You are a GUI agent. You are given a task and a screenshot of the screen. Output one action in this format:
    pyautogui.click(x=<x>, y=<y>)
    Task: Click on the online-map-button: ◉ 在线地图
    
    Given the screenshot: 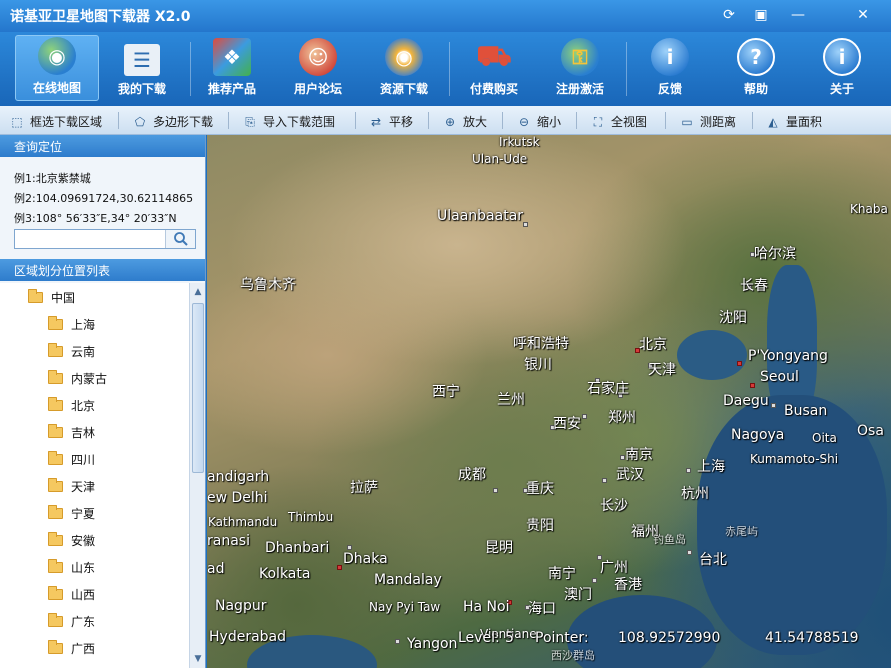 What is the action you would take?
    pyautogui.click(x=57, y=68)
    